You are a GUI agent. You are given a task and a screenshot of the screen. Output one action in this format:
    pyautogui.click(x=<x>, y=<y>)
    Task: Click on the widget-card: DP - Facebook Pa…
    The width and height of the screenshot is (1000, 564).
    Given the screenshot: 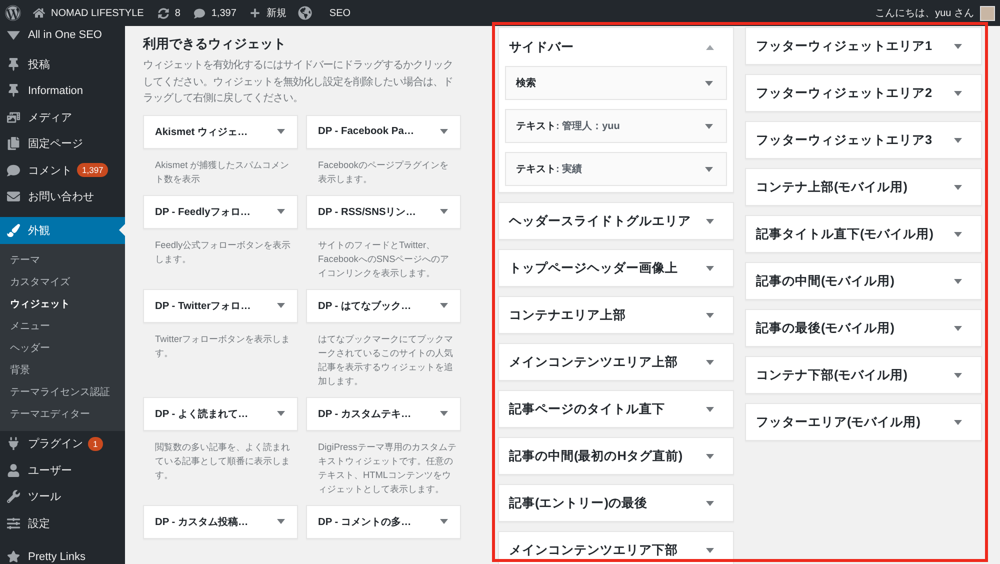 What is the action you would take?
    pyautogui.click(x=383, y=131)
    